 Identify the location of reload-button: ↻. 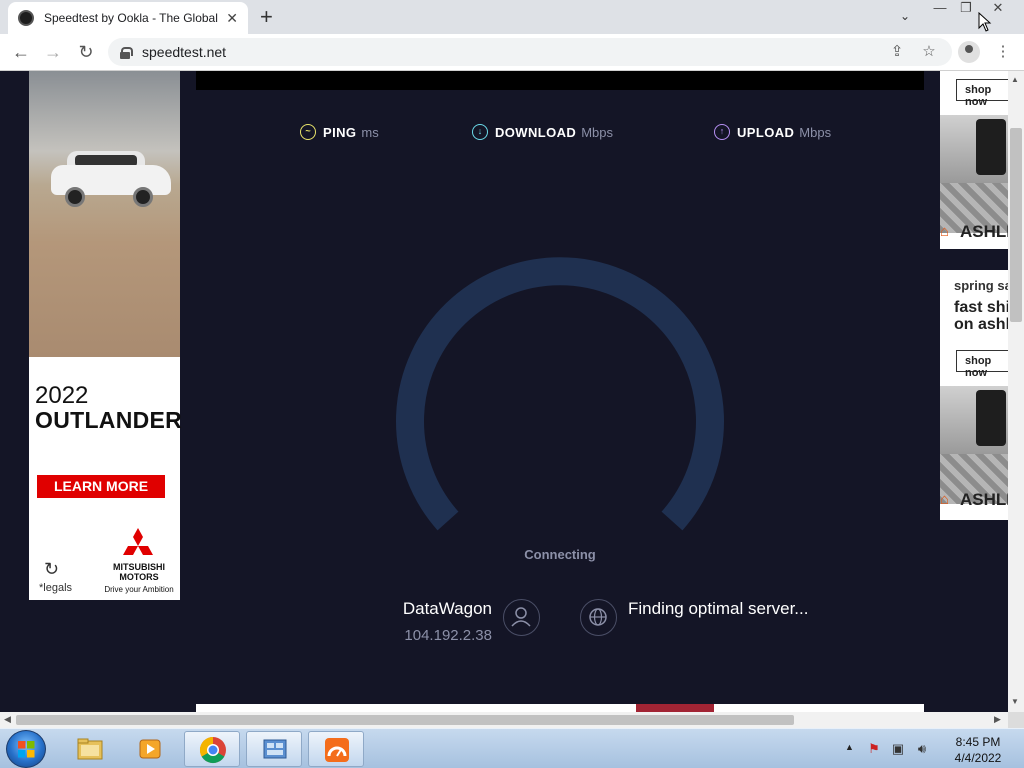
(86, 52).